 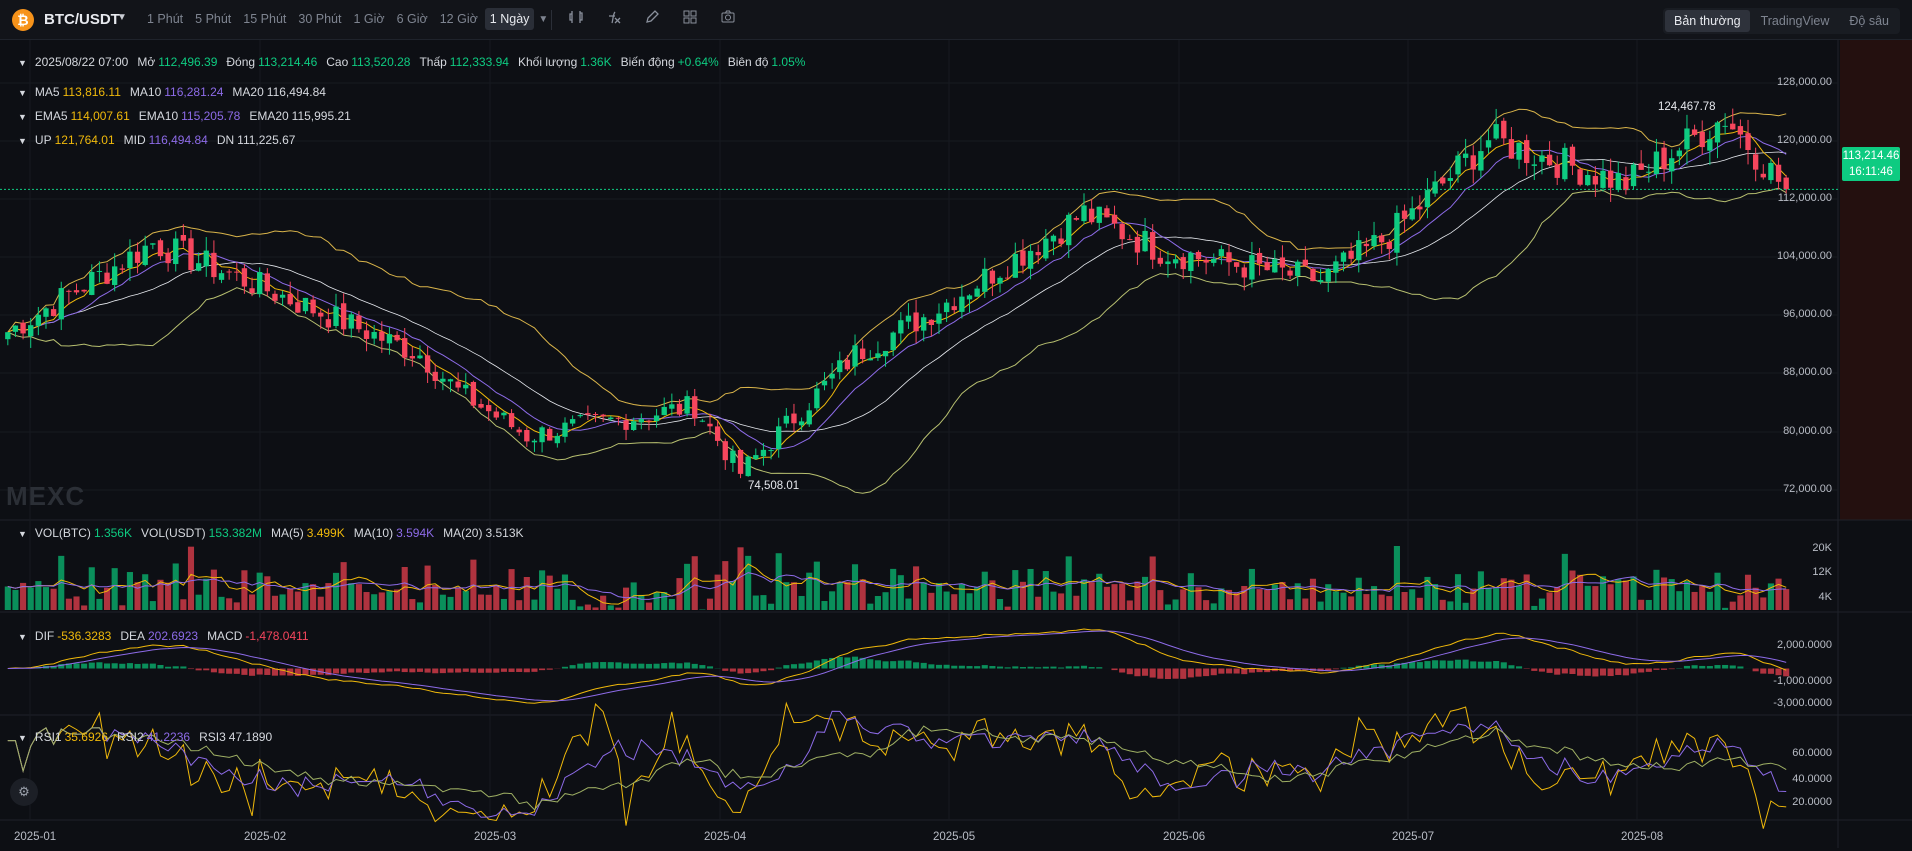 What do you see at coordinates (240, 62) in the screenshot?
I see `legend-key-ohlc-2: Đóng` at bounding box center [240, 62].